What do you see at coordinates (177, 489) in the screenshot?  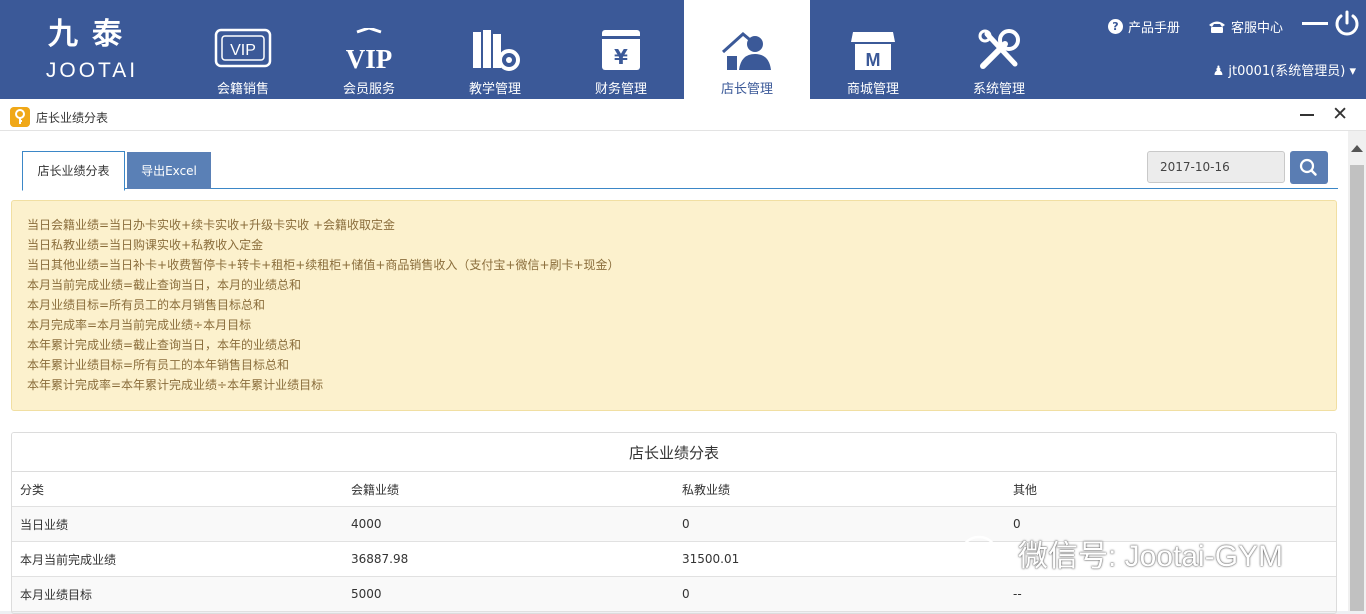 I see `column-header: 分类` at bounding box center [177, 489].